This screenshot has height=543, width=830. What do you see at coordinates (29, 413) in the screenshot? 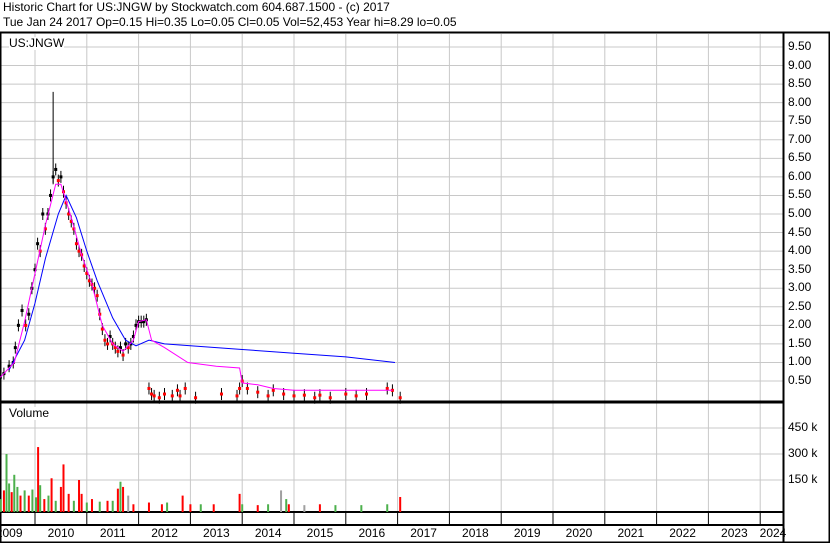
I see `volume-label: Volume` at bounding box center [29, 413].